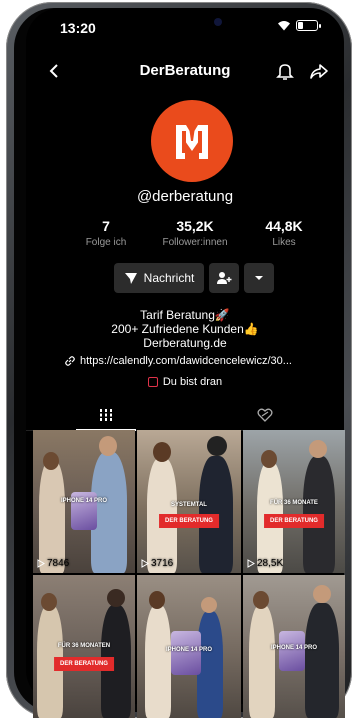 This screenshot has width=358, height=720. I want to click on tab-videos, so click(105, 415).